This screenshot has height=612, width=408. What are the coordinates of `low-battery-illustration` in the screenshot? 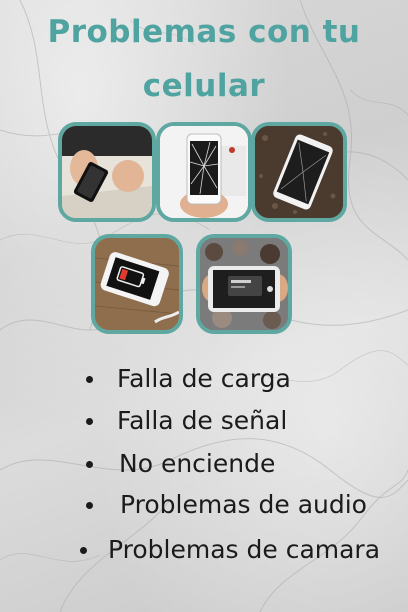 It's located at (137, 284).